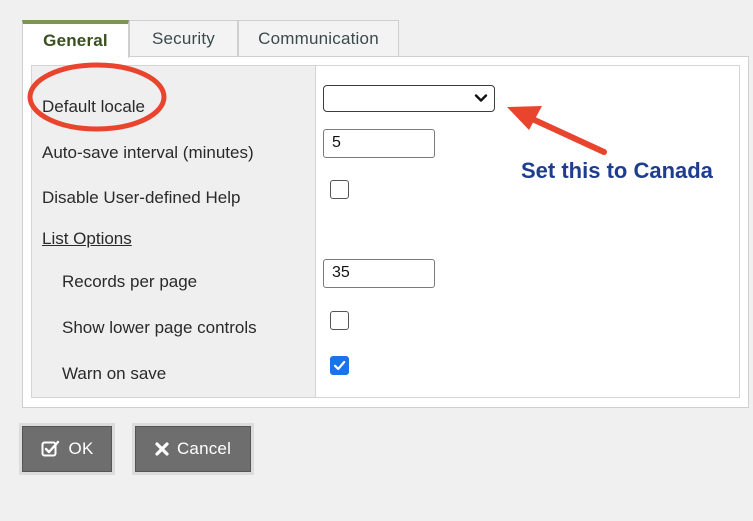 The width and height of the screenshot is (753, 521). What do you see at coordinates (148, 152) in the screenshot?
I see `autosave-interval-label: Auto-save interval (minutes)` at bounding box center [148, 152].